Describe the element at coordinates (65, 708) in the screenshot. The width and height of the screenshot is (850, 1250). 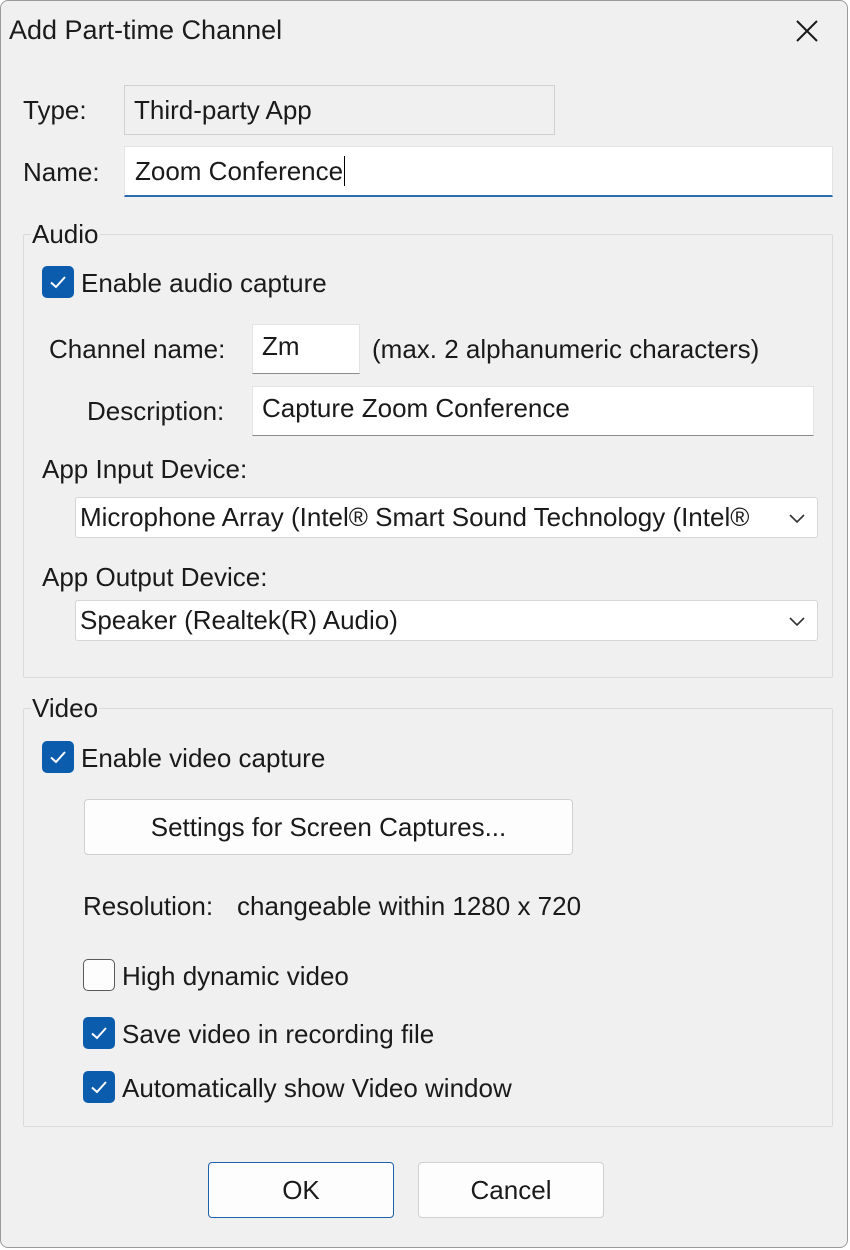
I see `video-group-title: Video` at that location.